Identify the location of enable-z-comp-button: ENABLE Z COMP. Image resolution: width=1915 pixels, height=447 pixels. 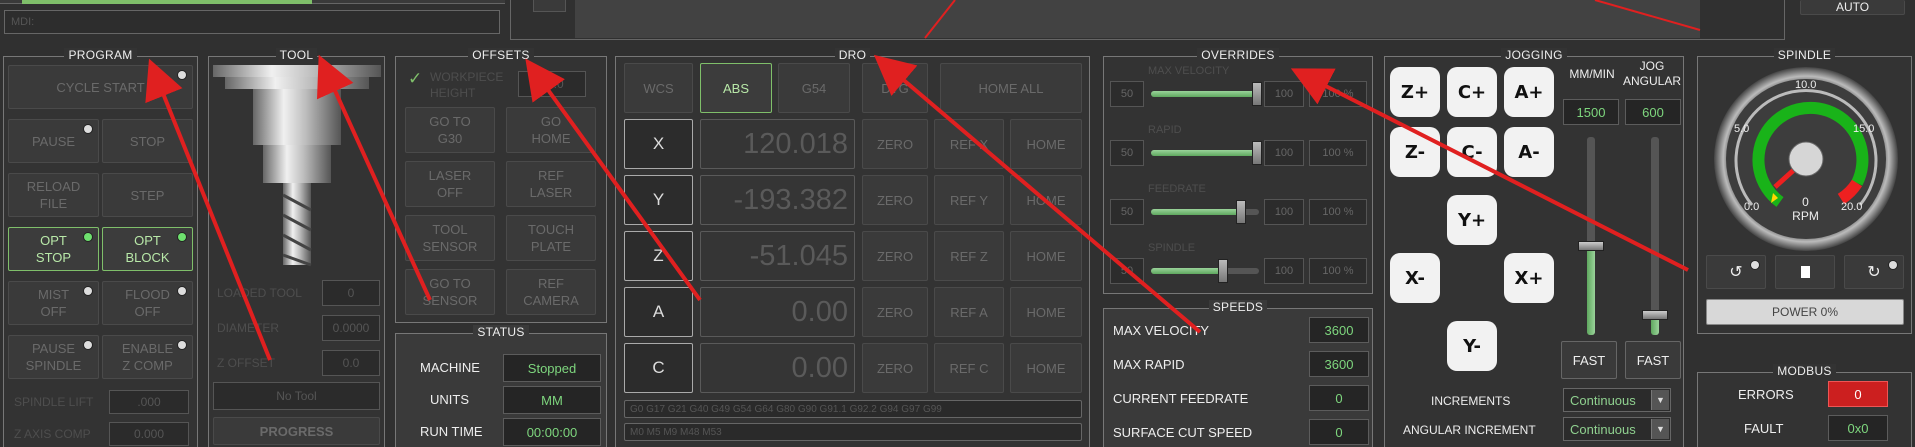
(147, 357).